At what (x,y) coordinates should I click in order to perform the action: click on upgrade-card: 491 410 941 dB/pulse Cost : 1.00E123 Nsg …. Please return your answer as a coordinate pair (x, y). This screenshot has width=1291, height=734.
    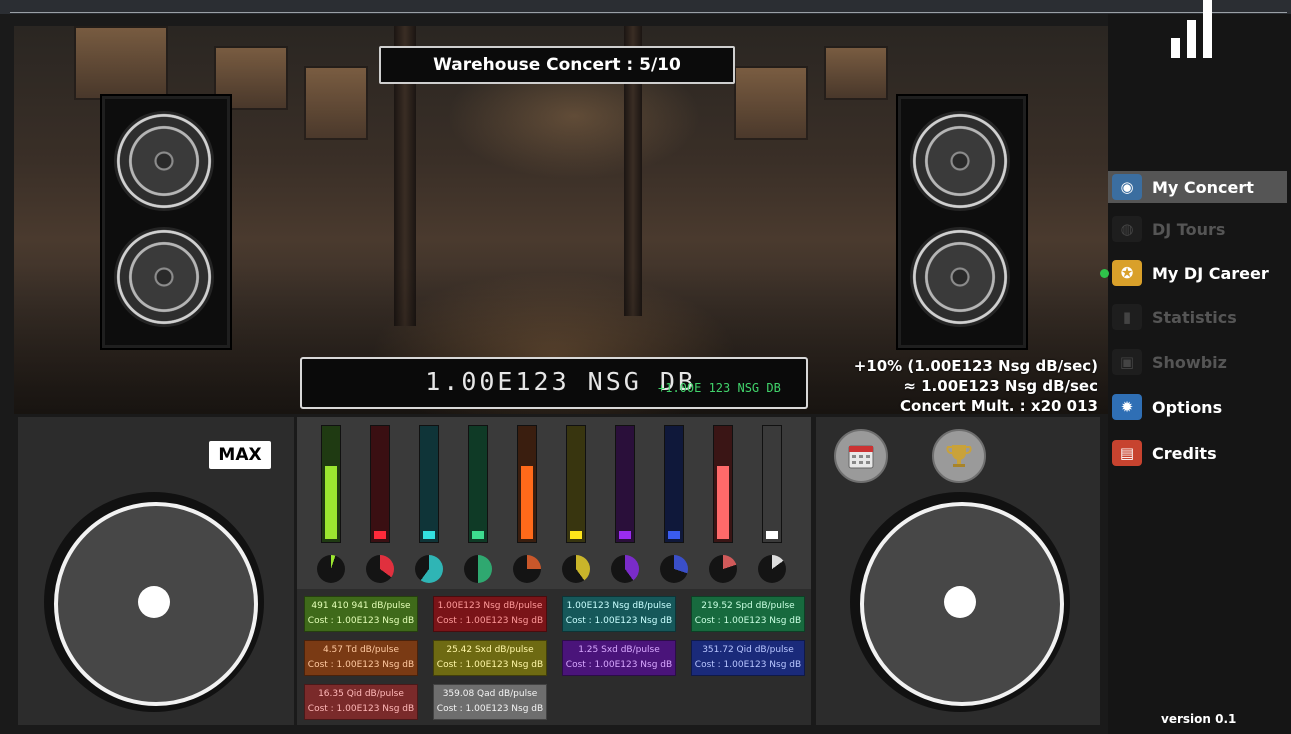
    Looking at the image, I should click on (361, 614).